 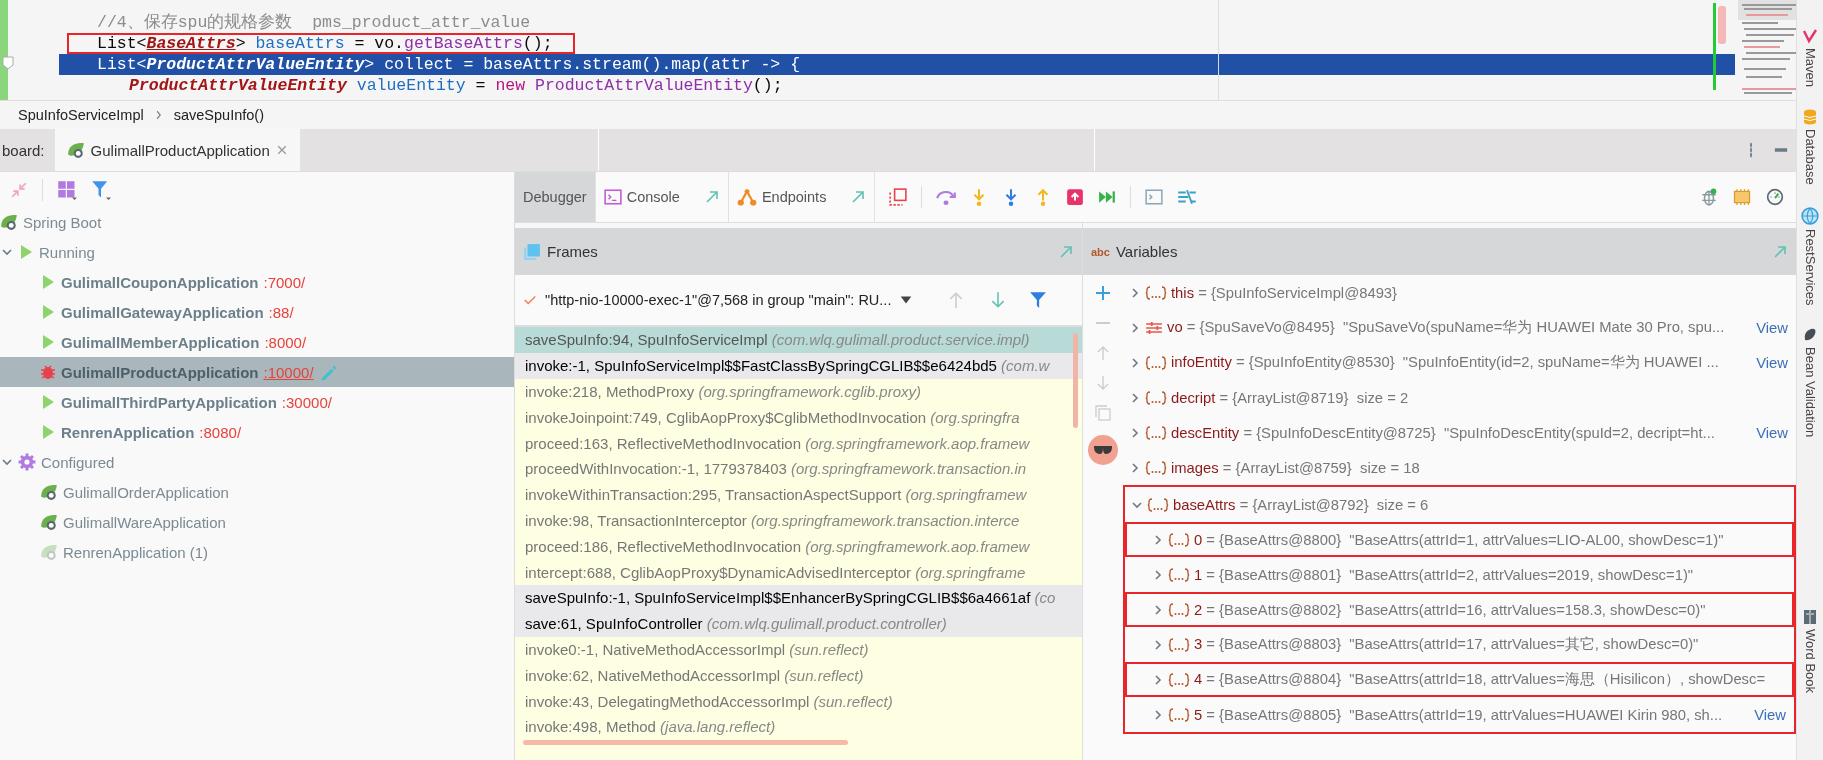 What do you see at coordinates (898, 197) in the screenshot?
I see `frames-icon` at bounding box center [898, 197].